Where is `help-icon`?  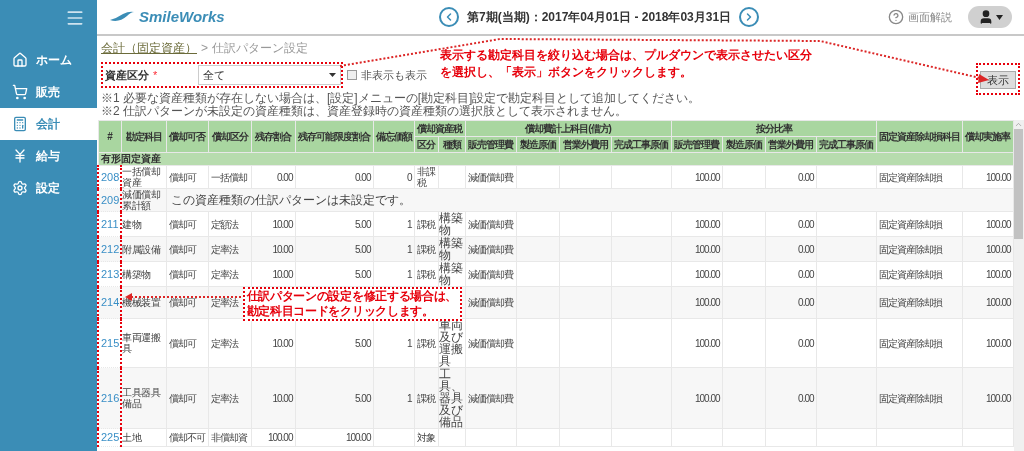
help-icon is located at coordinates (896, 17).